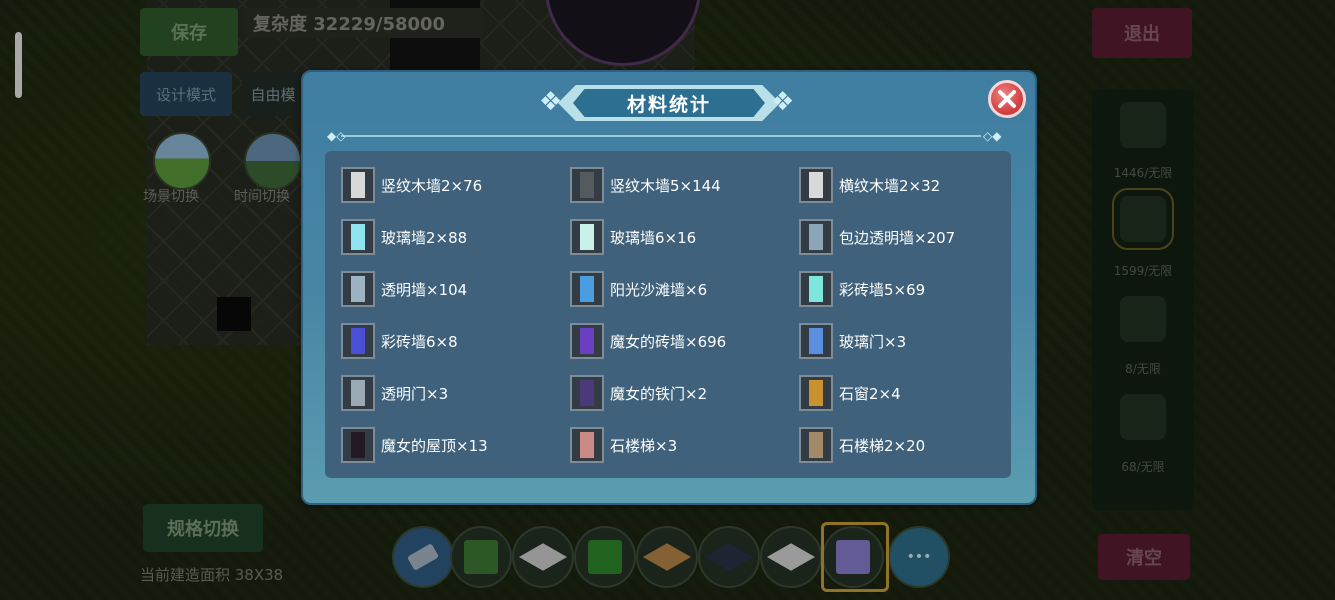 The image size is (1335, 600). What do you see at coordinates (587, 185) in the screenshot?
I see `vertical-wood-wall-dark-icon` at bounding box center [587, 185].